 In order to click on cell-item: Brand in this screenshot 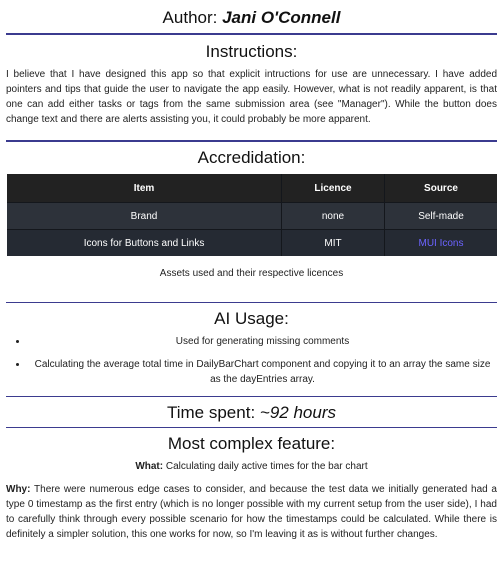, I will do `click(144, 216)`.